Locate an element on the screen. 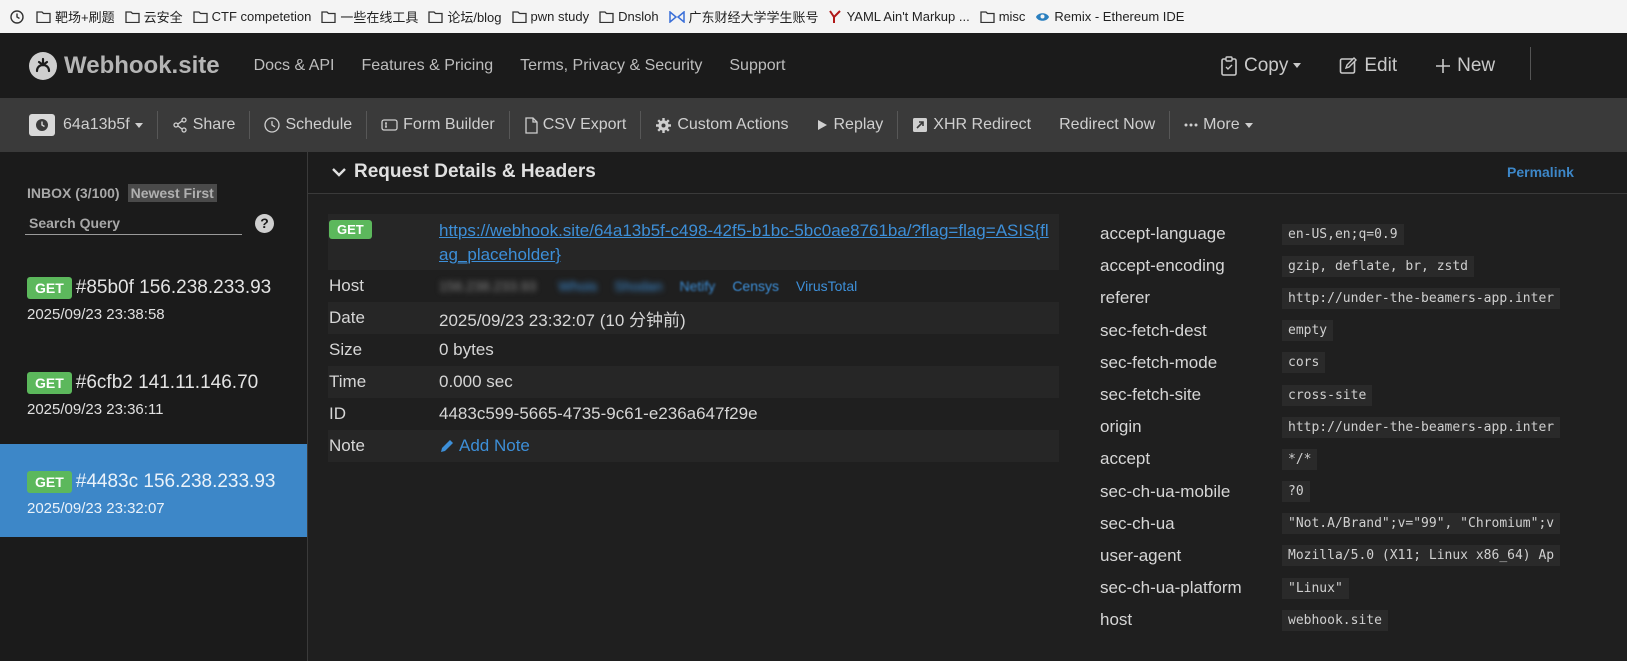 The width and height of the screenshot is (1627, 661). csv-export-button: CSV Export is located at coordinates (575, 125).